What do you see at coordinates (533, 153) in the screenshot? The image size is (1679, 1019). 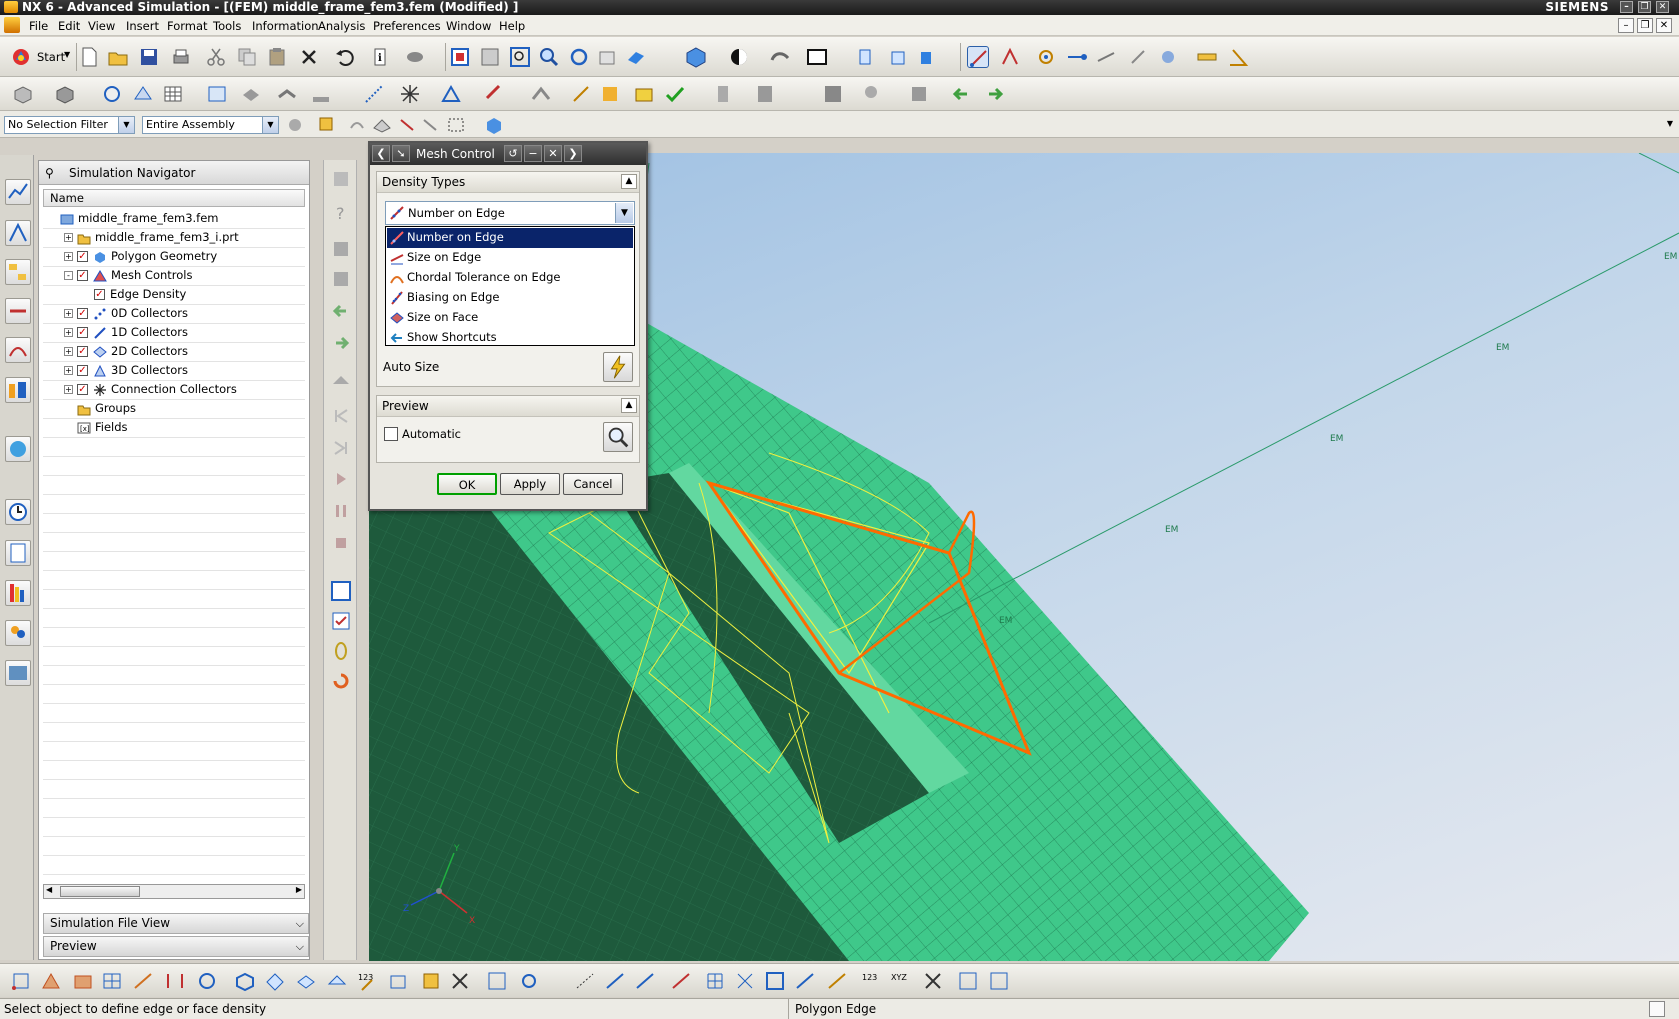 I see `minimize-dialog-icon: −` at bounding box center [533, 153].